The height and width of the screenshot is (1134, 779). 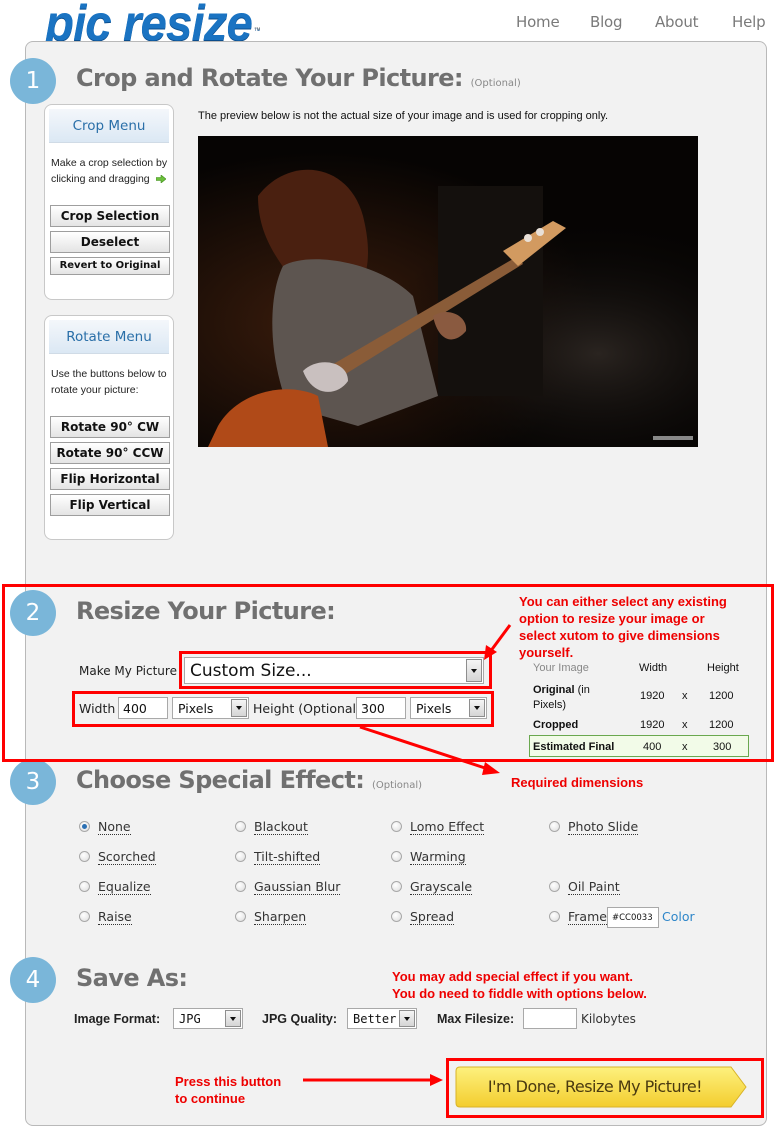 I want to click on annotation-line: Press this button, so click(x=228, y=1081).